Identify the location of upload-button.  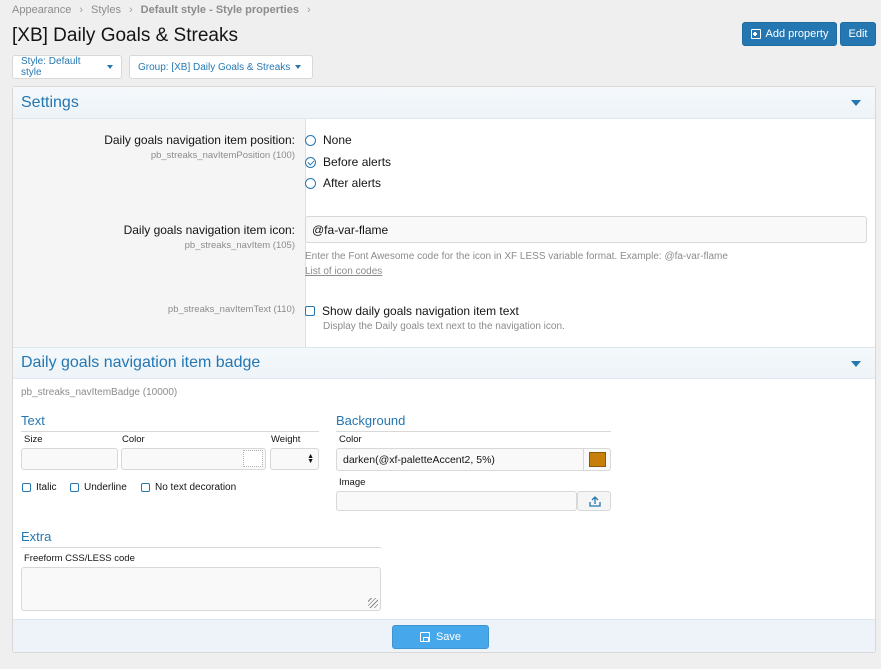
(594, 501).